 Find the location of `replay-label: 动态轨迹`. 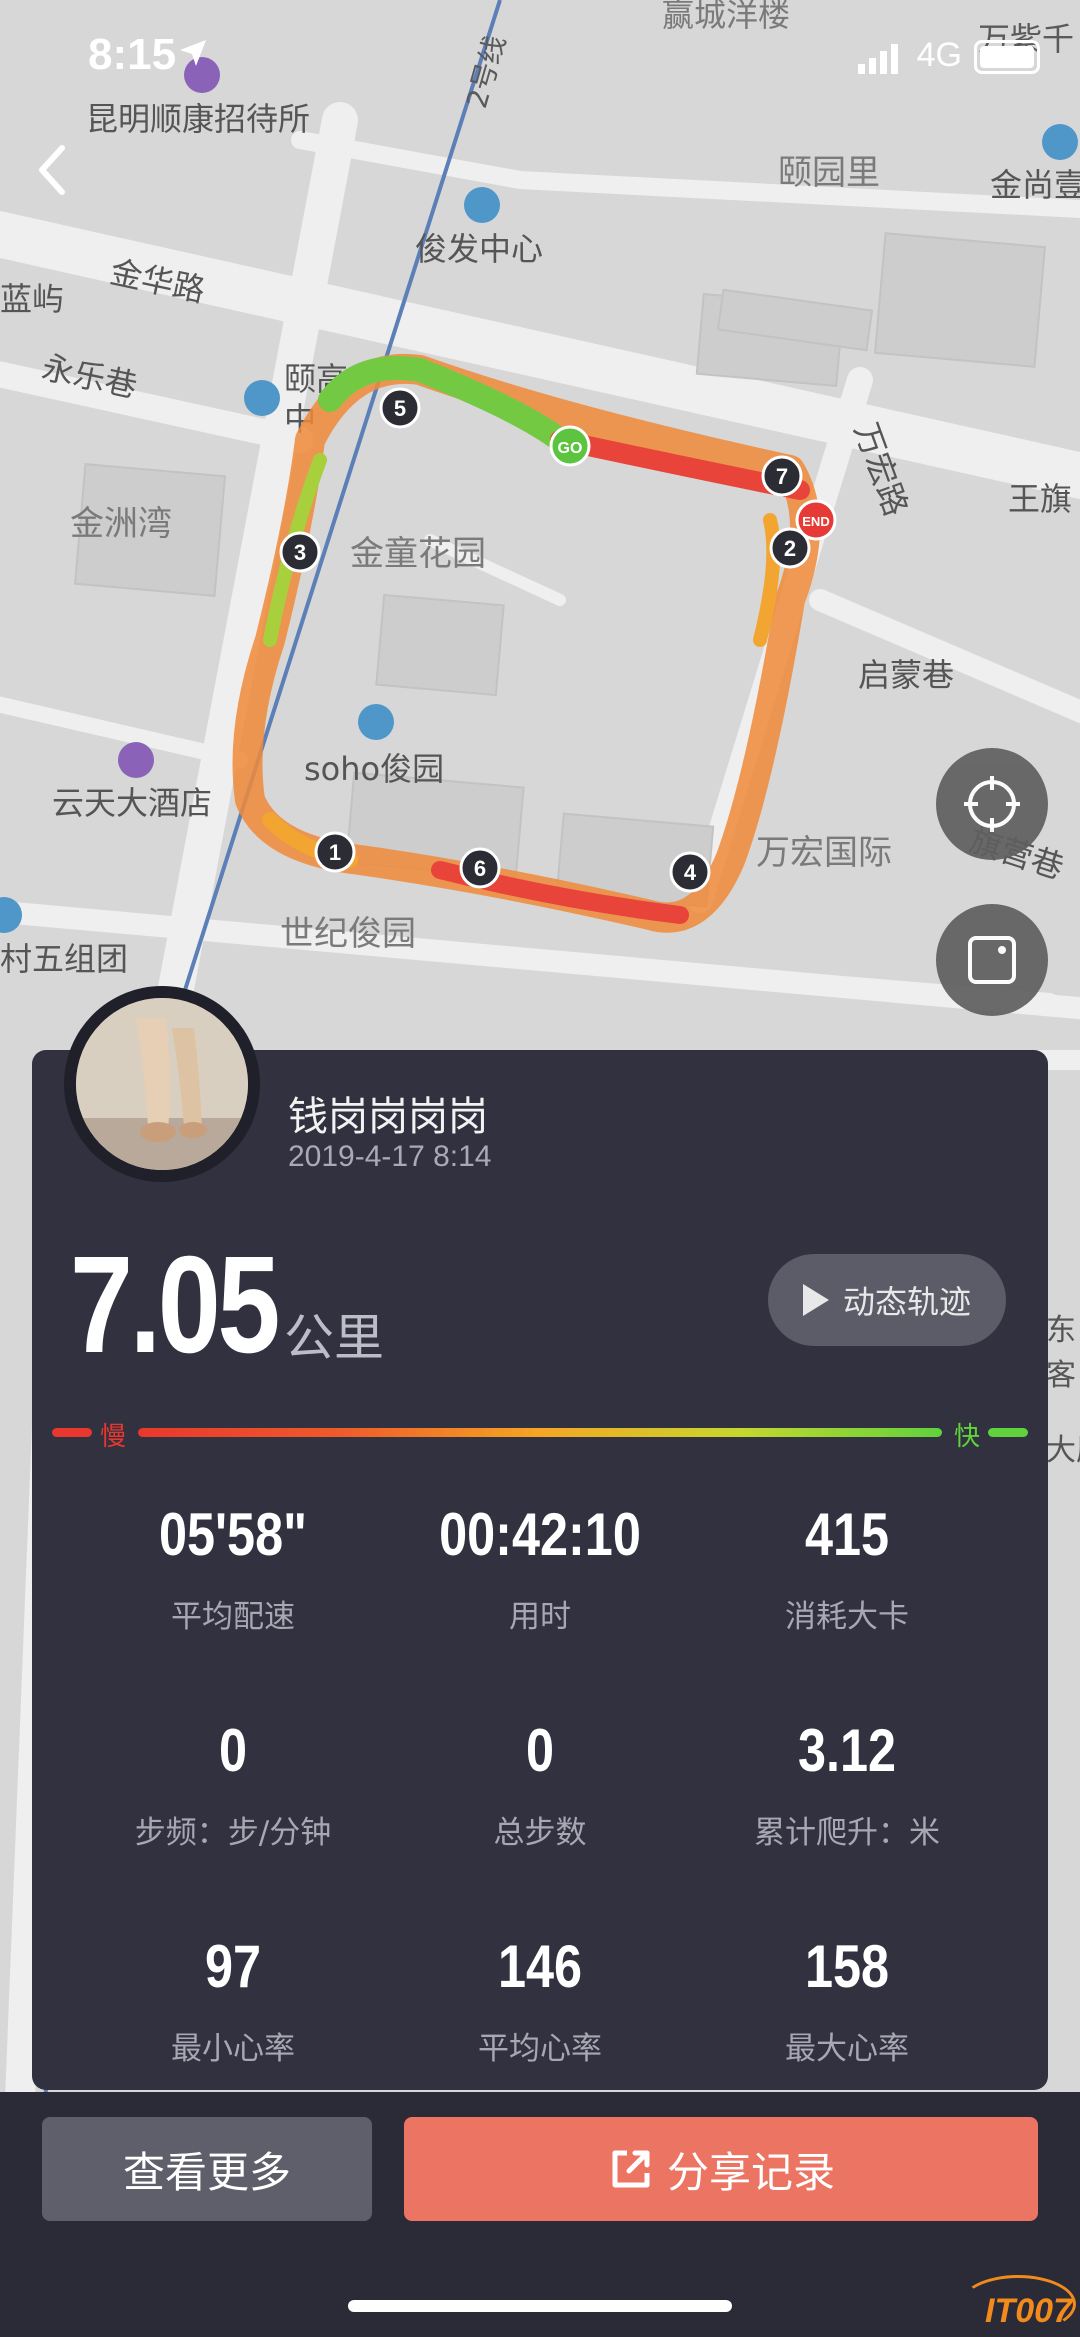

replay-label: 动态轨迹 is located at coordinates (906, 1302).